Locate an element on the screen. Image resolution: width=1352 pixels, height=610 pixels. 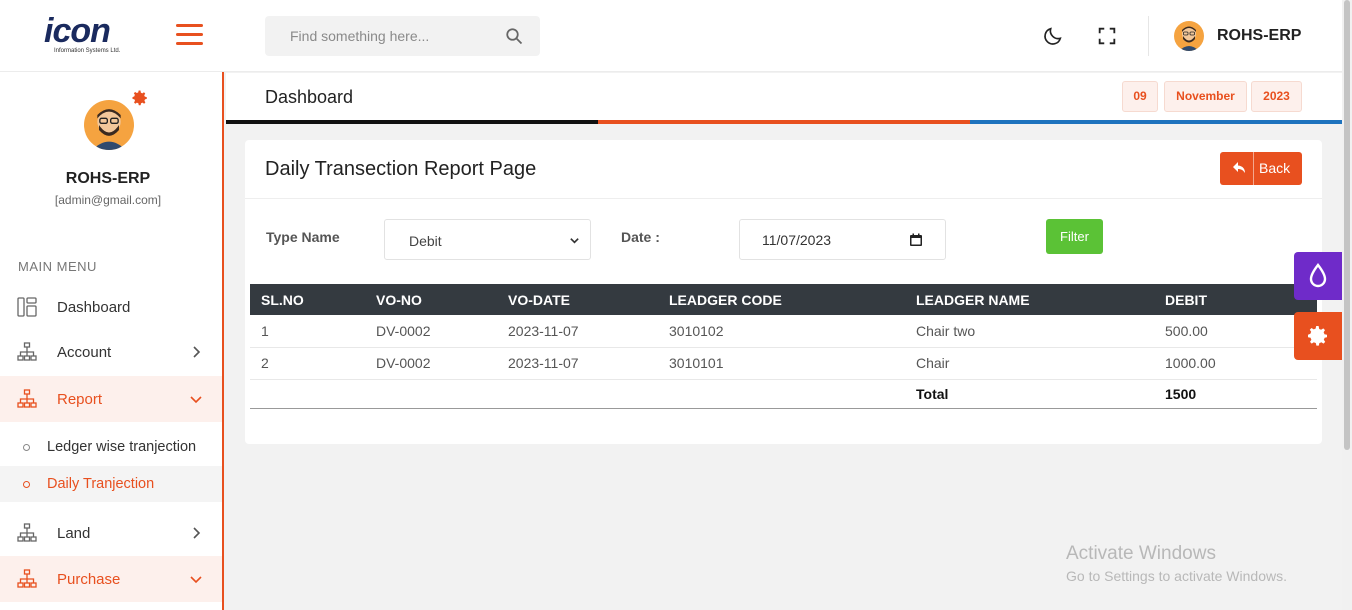
profile-avatar is located at coordinates (109, 125).